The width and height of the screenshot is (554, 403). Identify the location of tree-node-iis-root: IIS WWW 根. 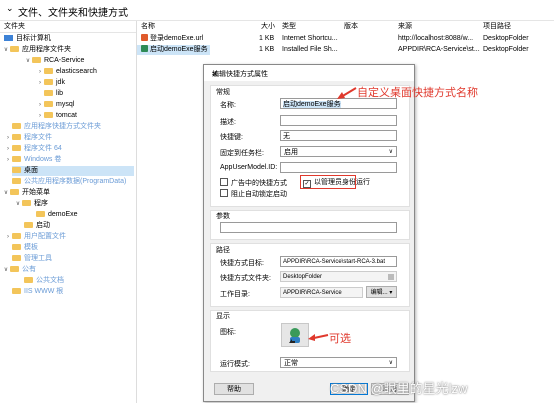
(37, 292).